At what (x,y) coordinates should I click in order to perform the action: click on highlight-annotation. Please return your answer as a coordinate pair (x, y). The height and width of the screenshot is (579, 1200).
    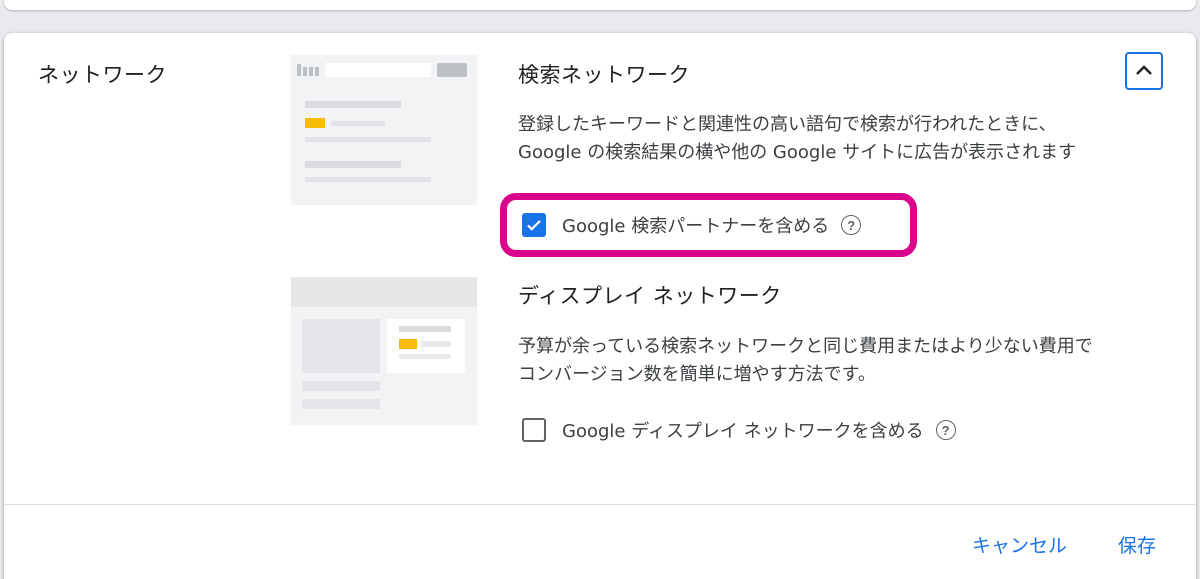
    Looking at the image, I should click on (708, 225).